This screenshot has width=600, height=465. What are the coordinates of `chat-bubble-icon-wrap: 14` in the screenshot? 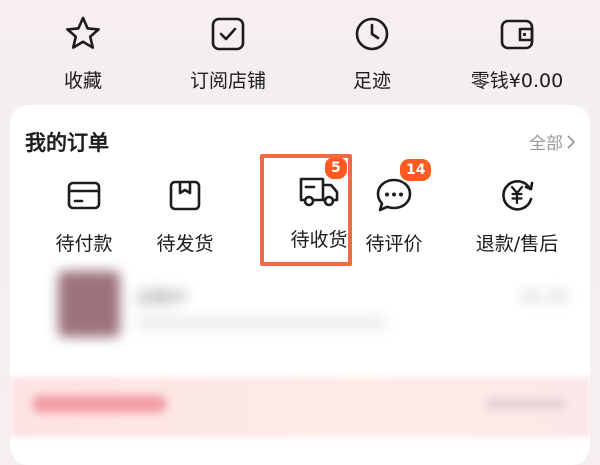 It's located at (404, 186).